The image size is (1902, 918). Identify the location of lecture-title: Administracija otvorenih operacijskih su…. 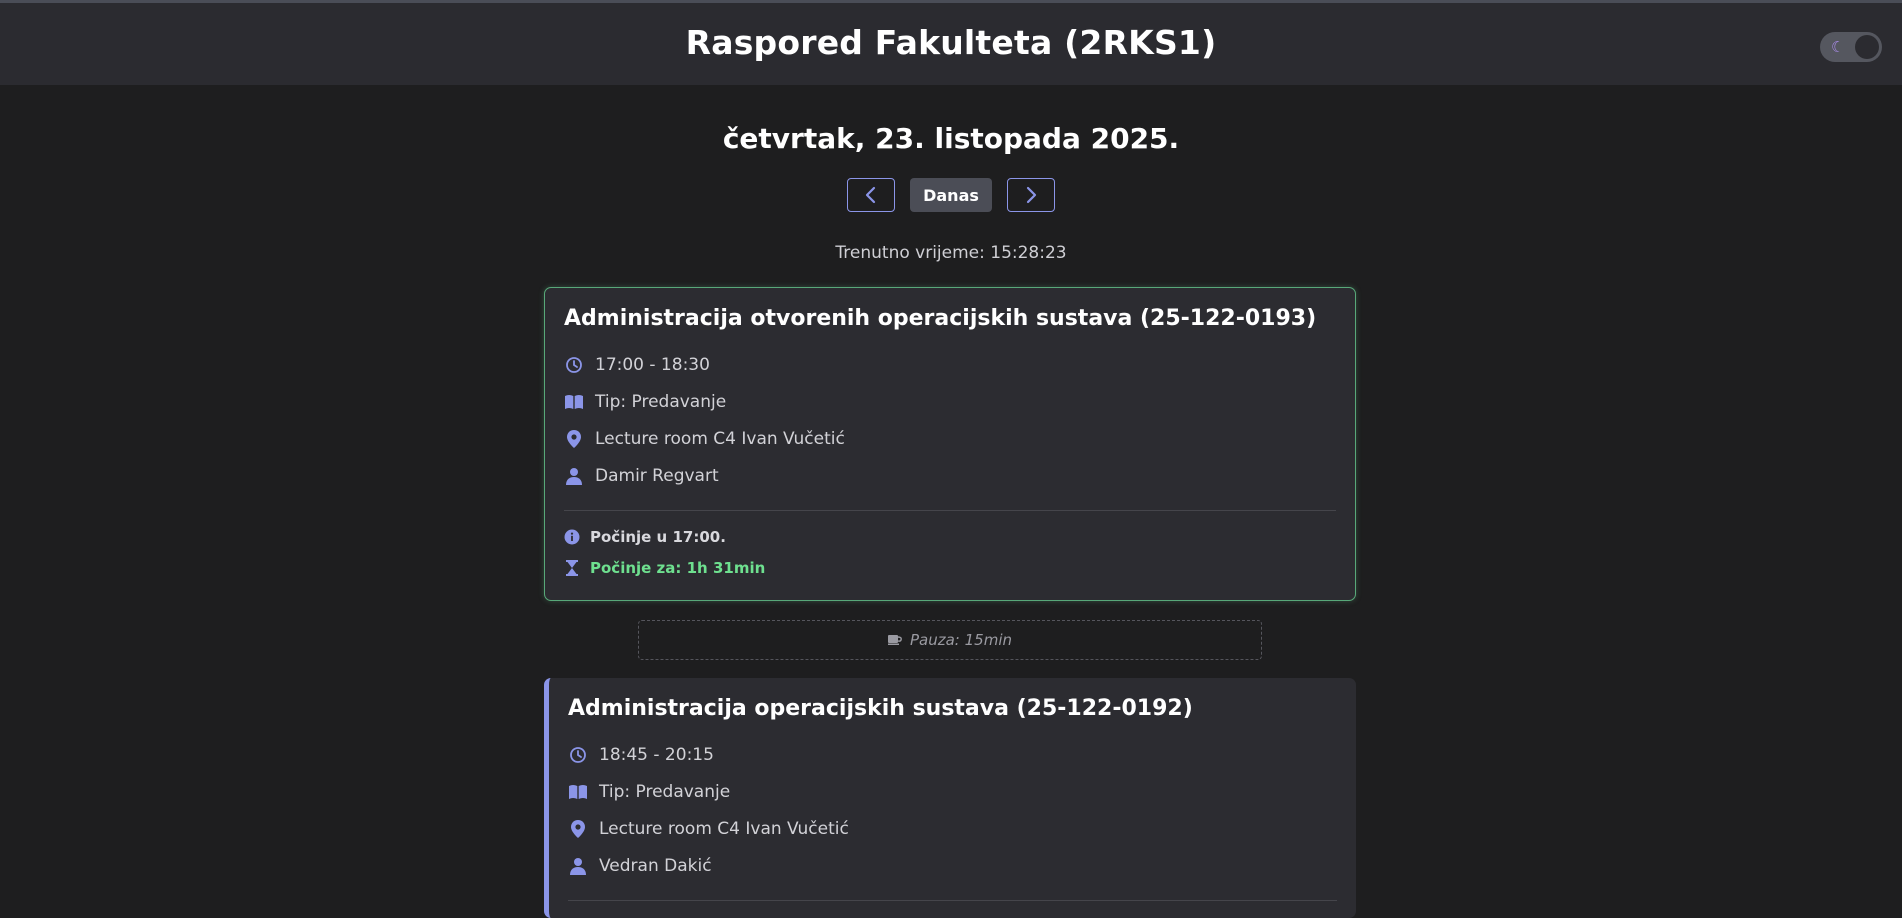
(940, 318).